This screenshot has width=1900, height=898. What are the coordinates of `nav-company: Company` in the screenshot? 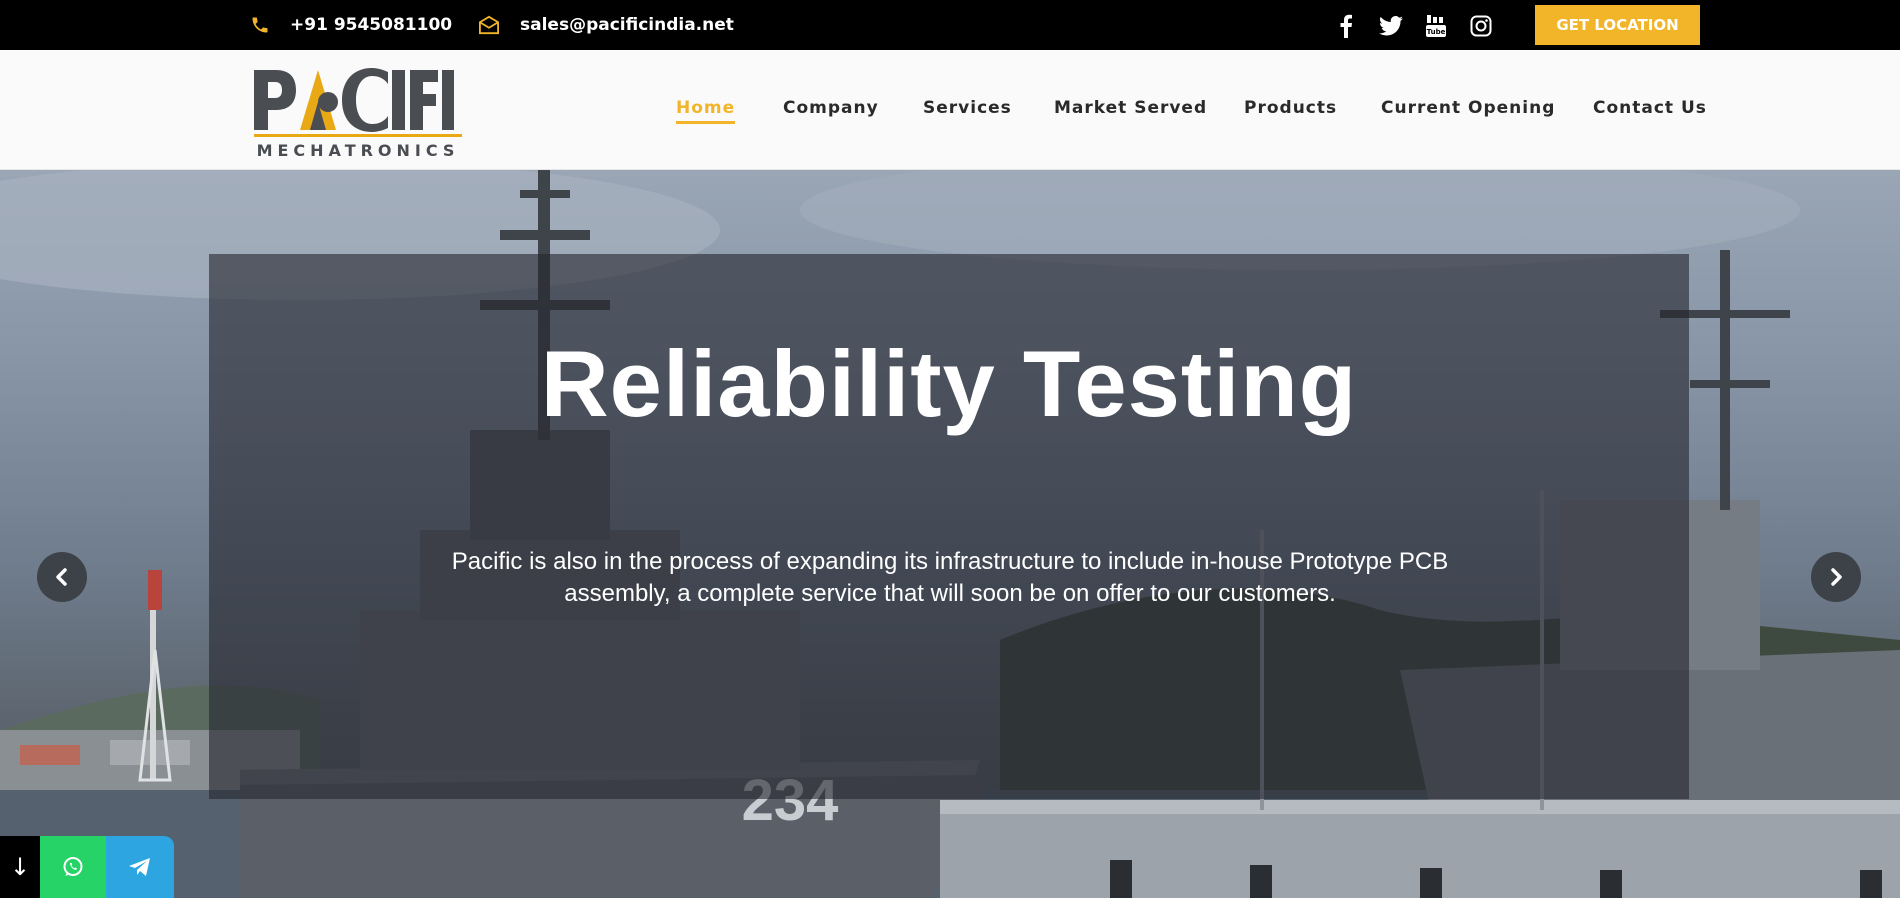 It's located at (831, 108).